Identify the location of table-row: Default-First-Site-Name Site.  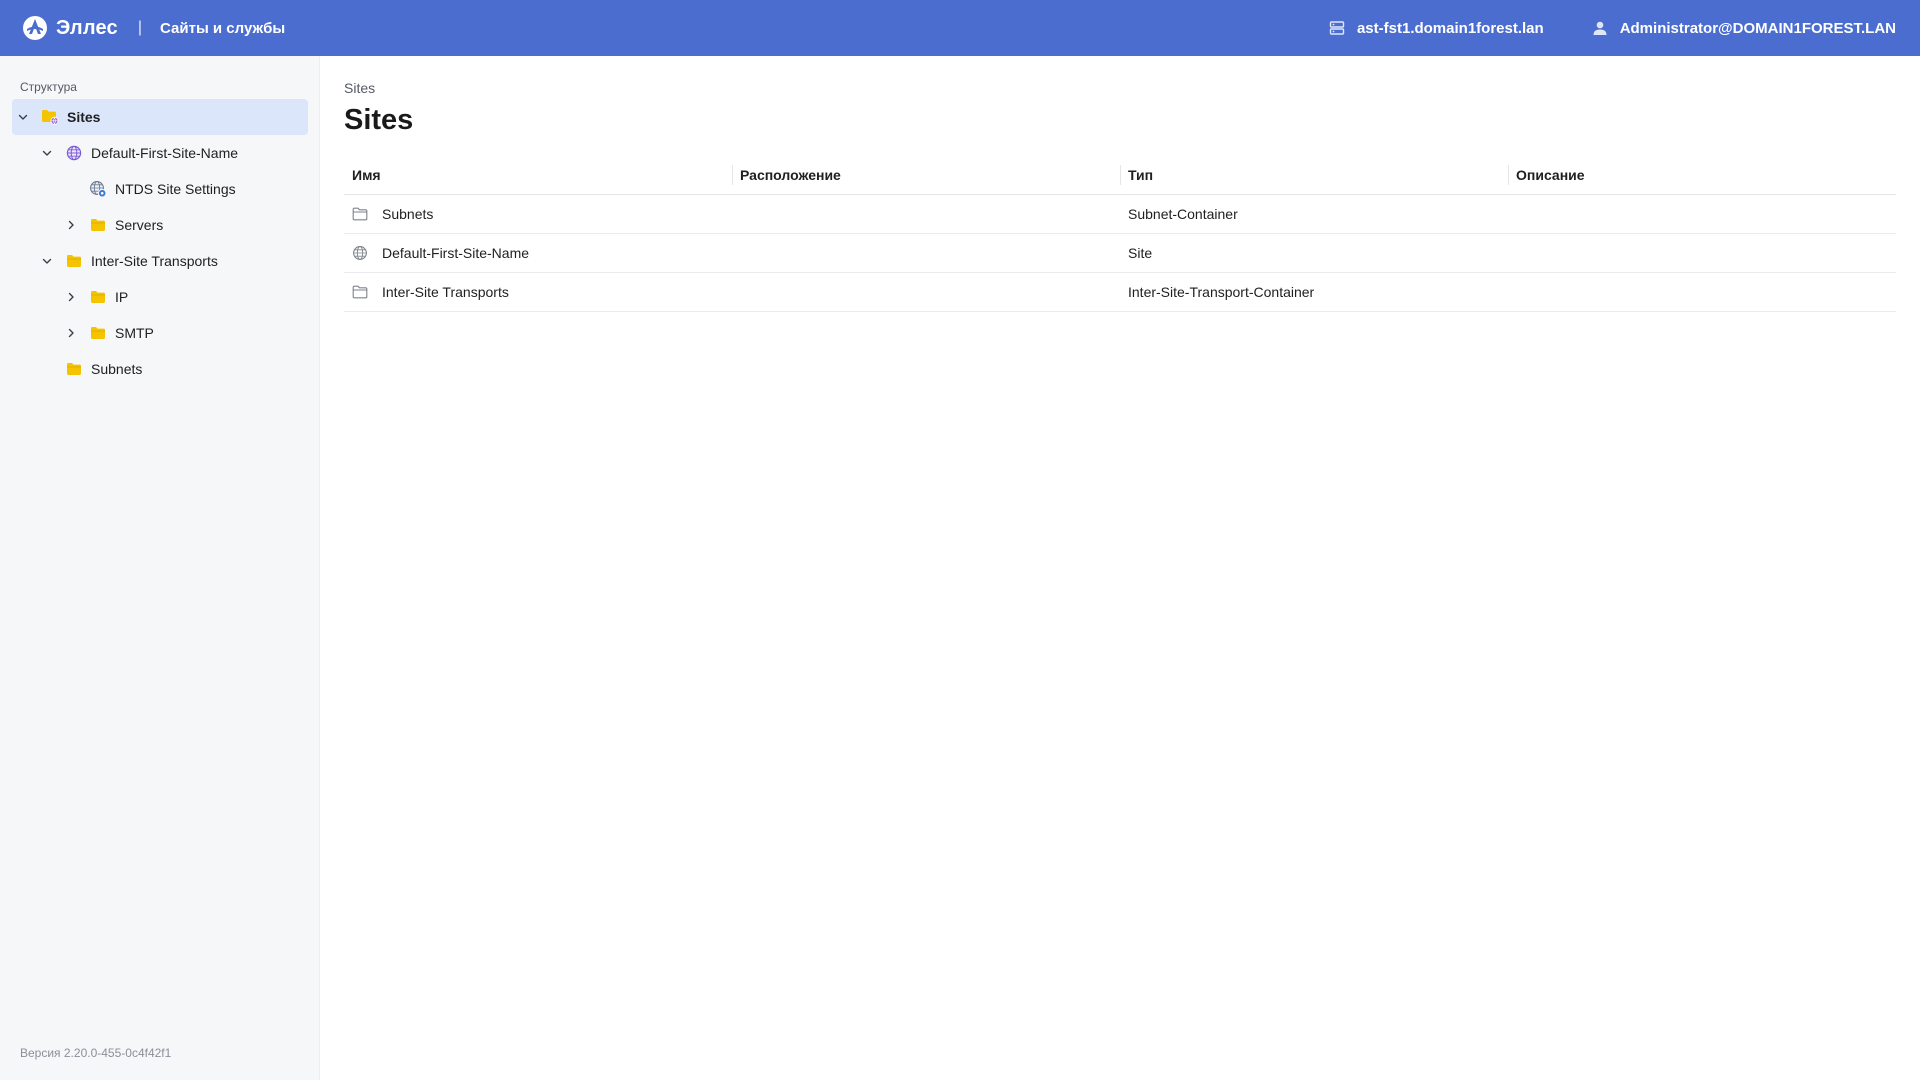
(1120, 253).